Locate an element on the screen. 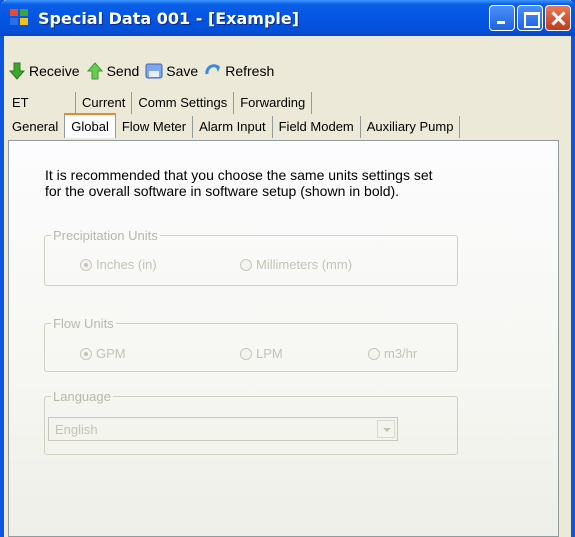 Image resolution: width=575 pixels, height=537 pixels. receive-arrow-icon is located at coordinates (17, 71).